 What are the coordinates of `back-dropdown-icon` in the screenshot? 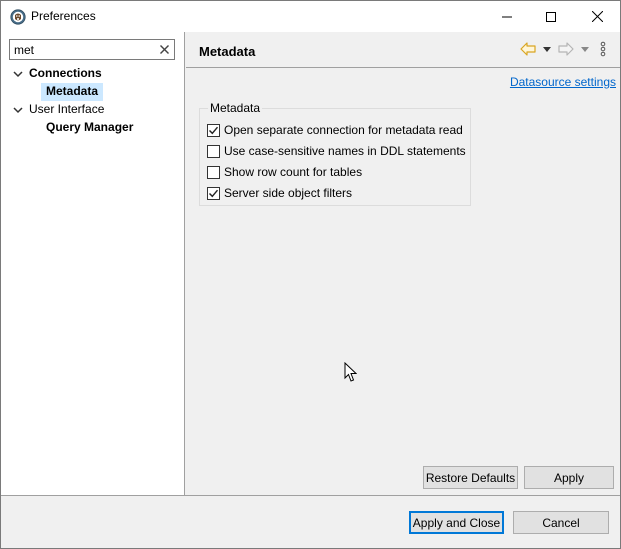 It's located at (547, 49).